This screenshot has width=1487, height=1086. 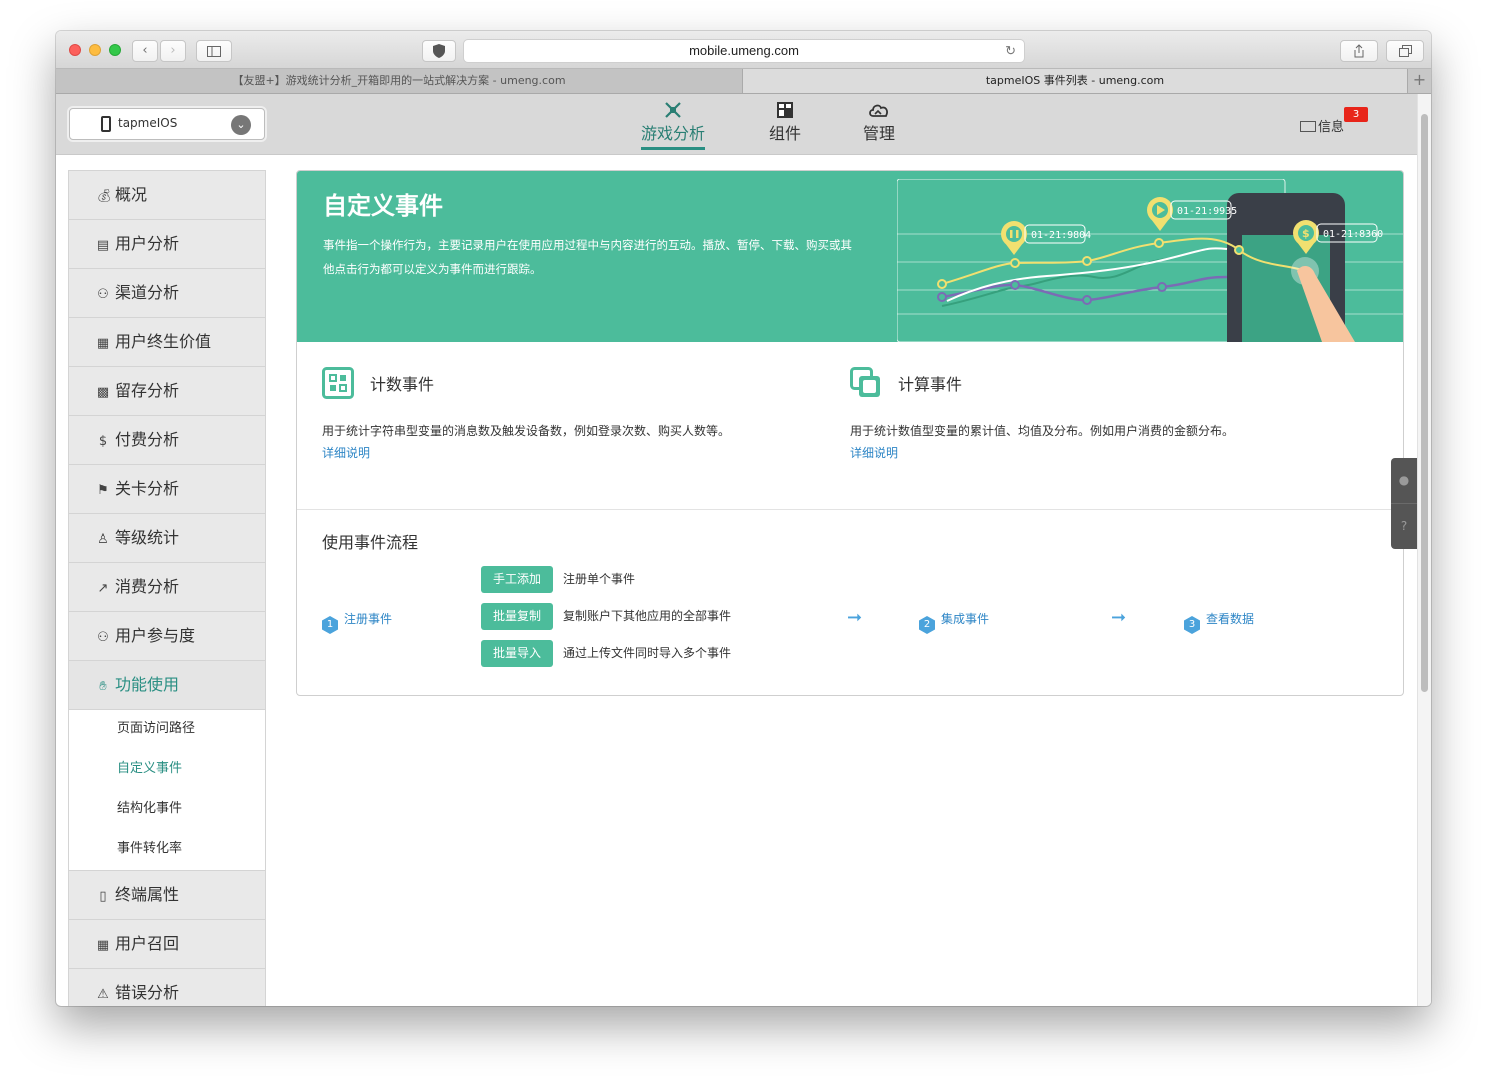 What do you see at coordinates (439, 51) in the screenshot?
I see `privacy-button` at bounding box center [439, 51].